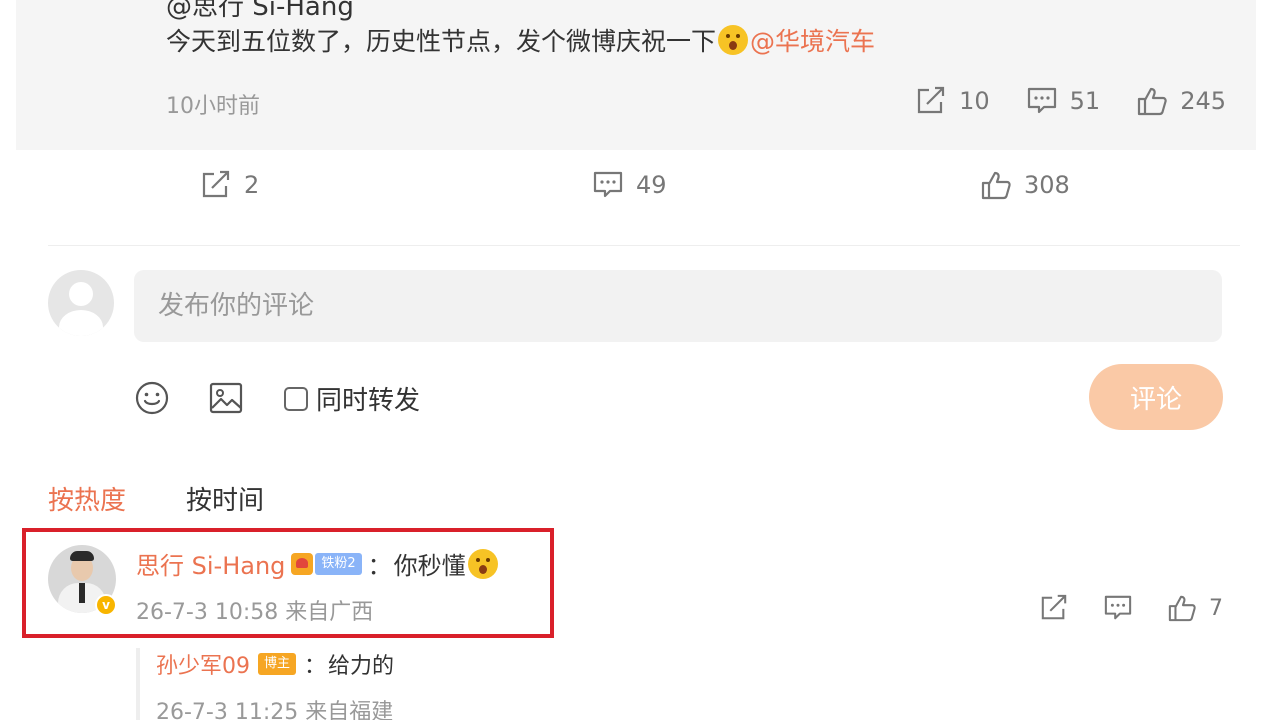 The image size is (1277, 720). I want to click on fan-level-badge: 铁粉2, so click(338, 563).